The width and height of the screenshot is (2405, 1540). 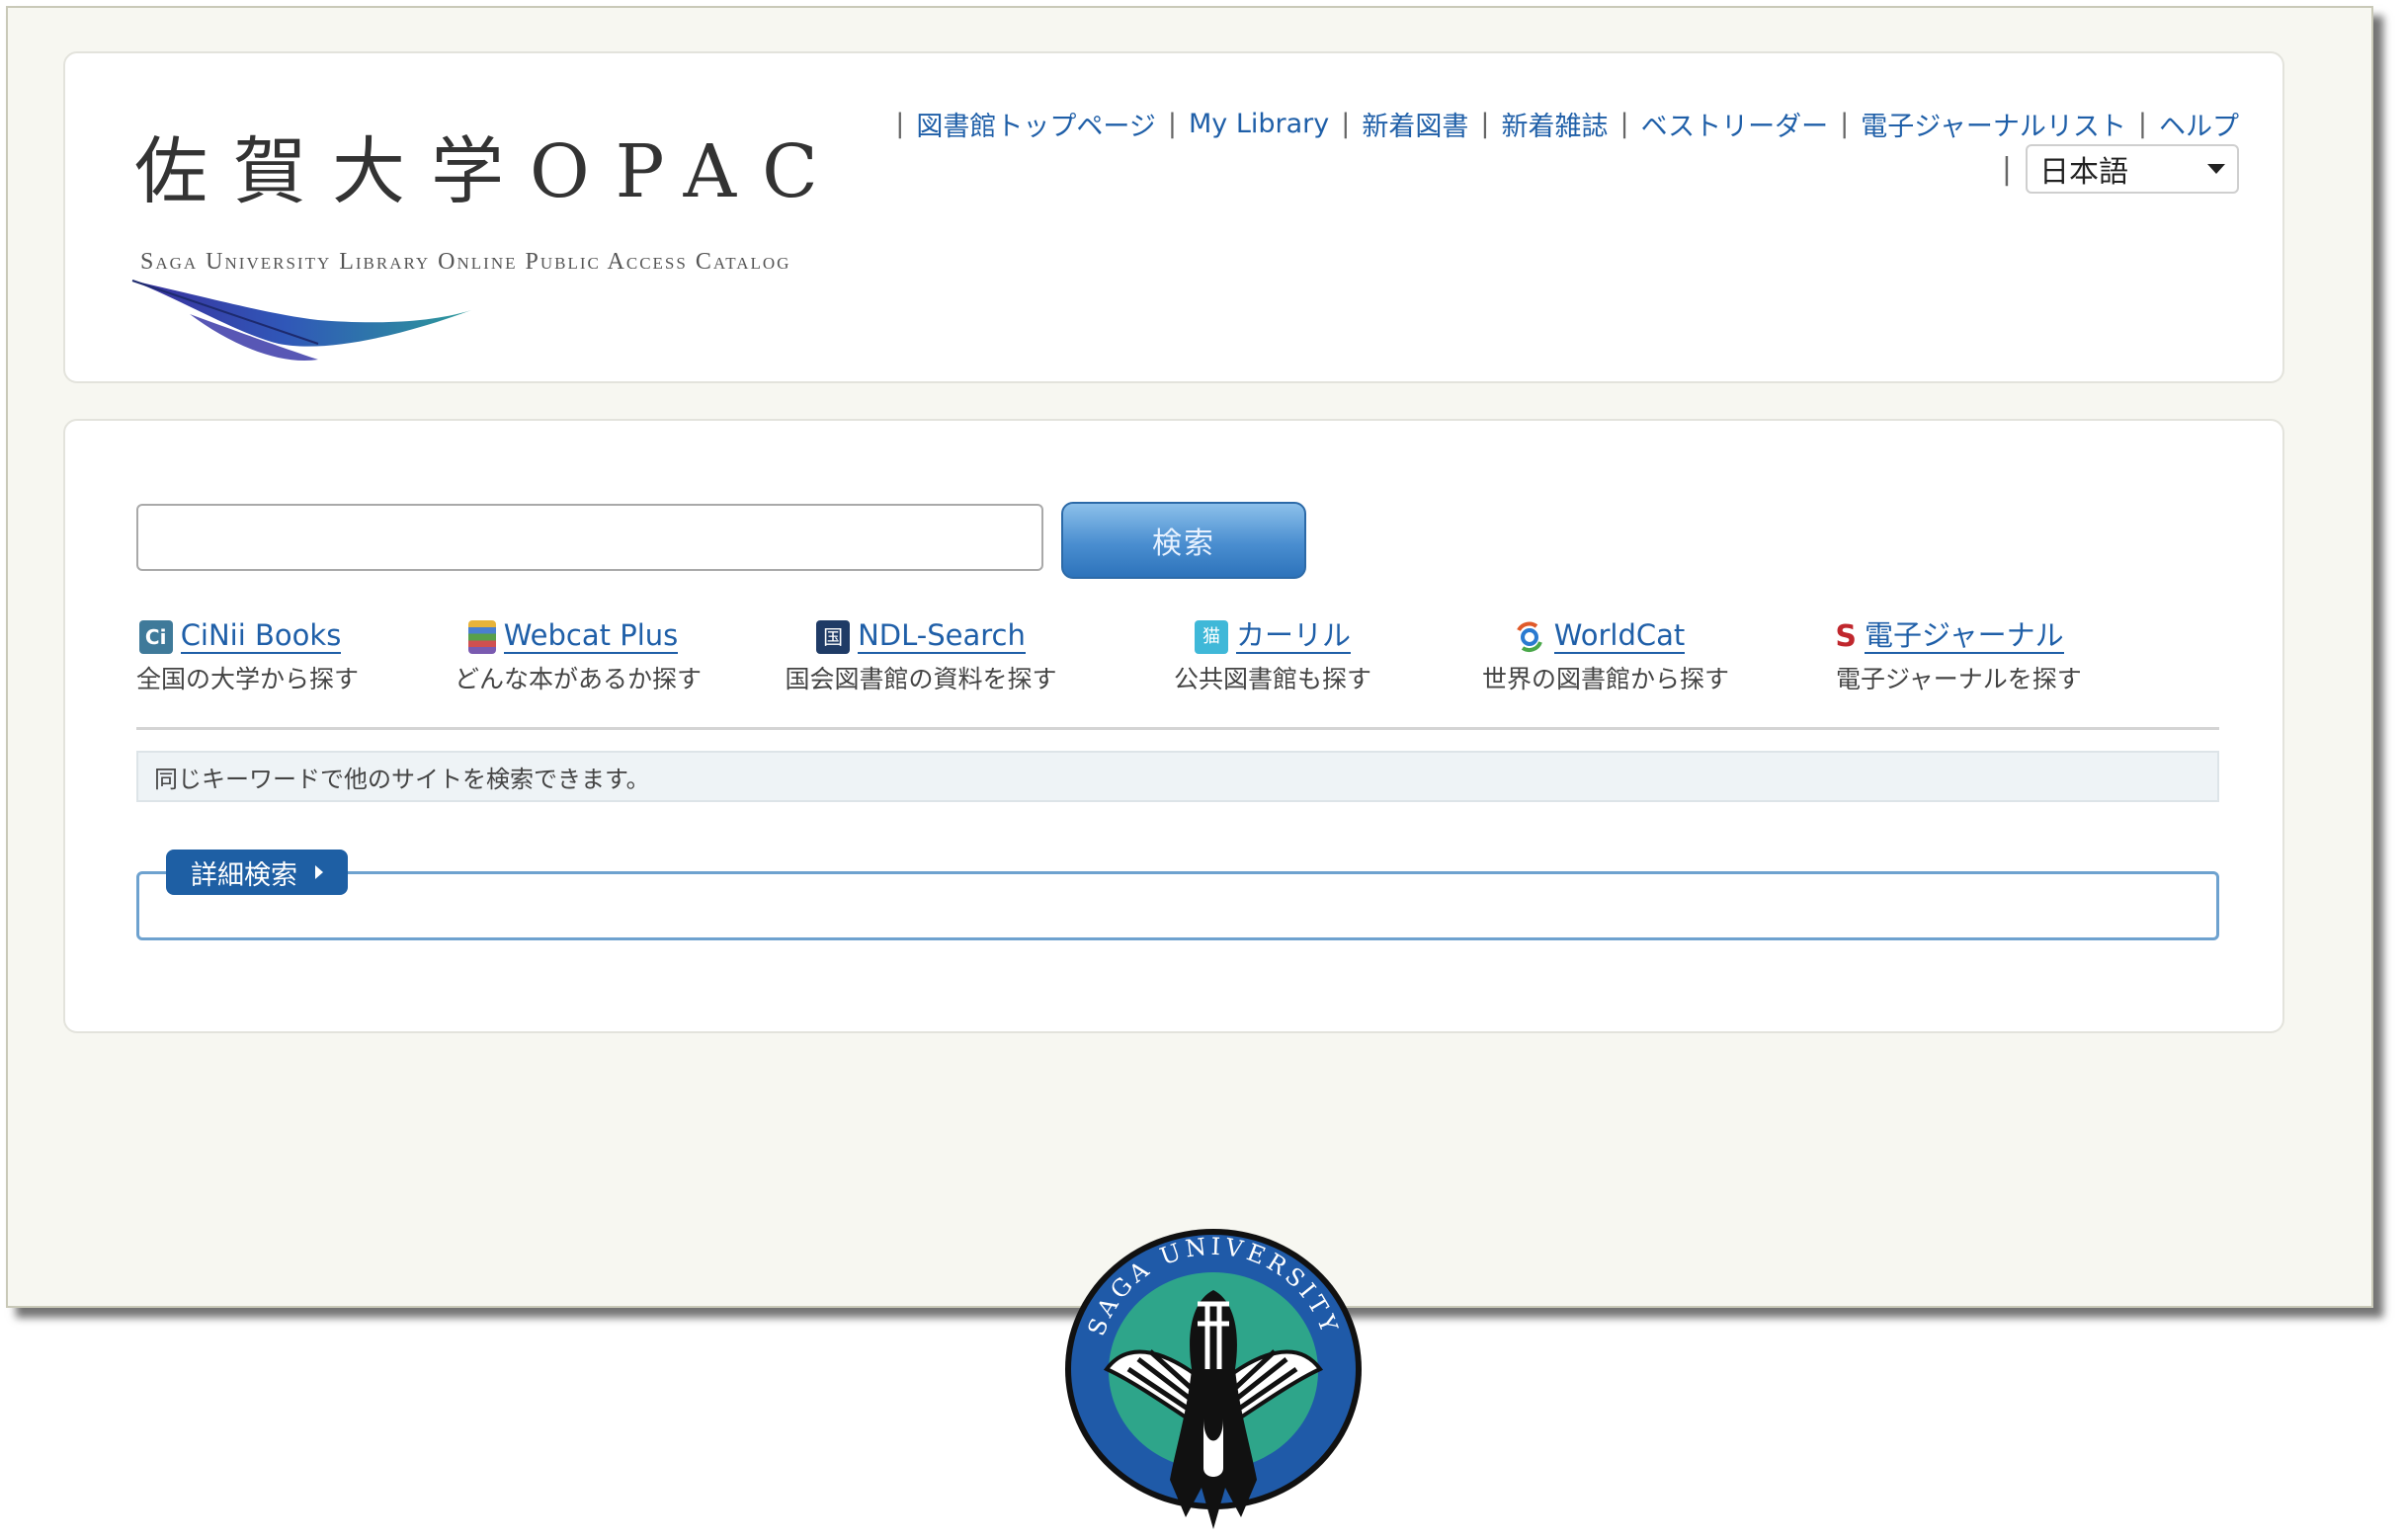 I want to click on chevron-down-icon, so click(x=2216, y=169).